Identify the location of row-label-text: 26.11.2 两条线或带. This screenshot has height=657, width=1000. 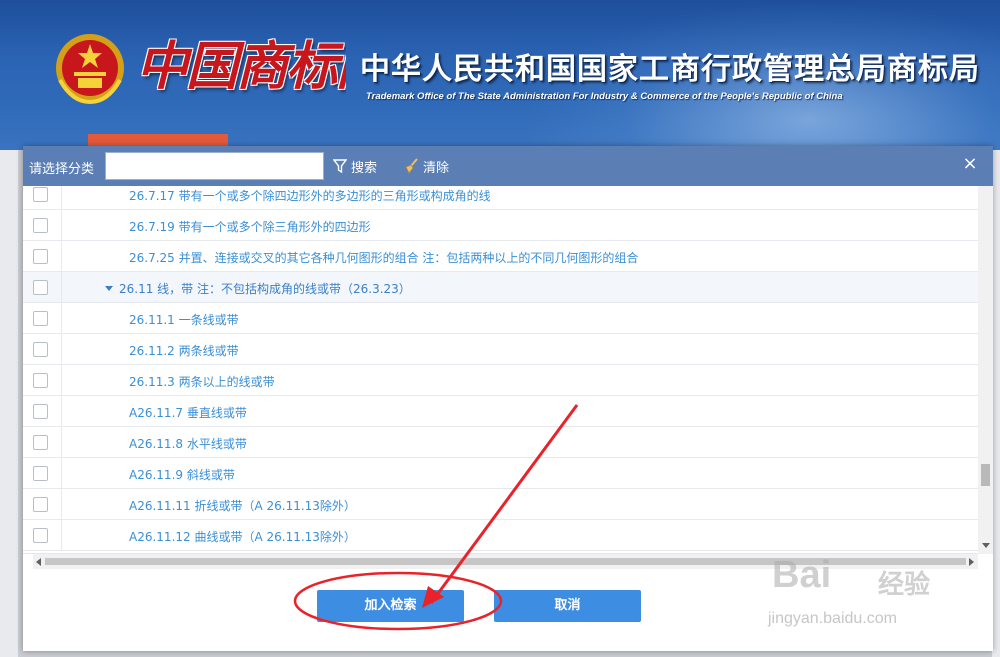
(184, 351).